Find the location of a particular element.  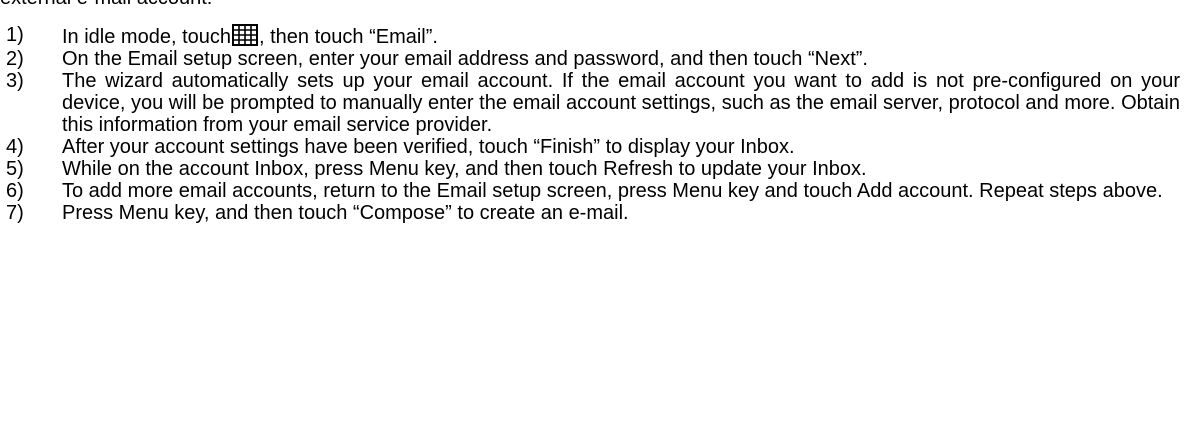

step-number: 1) is located at coordinates (15, 35).